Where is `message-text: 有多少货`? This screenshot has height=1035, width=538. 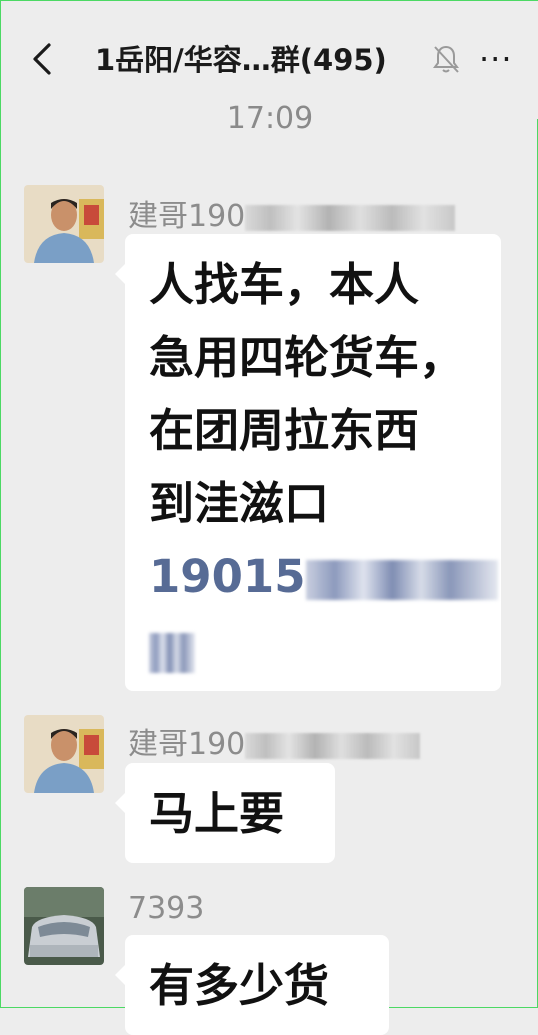
message-text: 有多少货 is located at coordinates (239, 985).